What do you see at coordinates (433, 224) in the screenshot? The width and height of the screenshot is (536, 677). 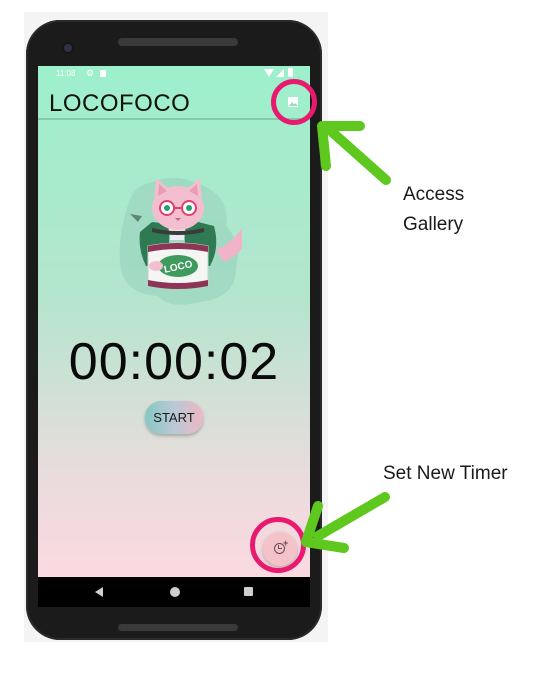 I see `annotation-line-2: Gallery` at bounding box center [433, 224].